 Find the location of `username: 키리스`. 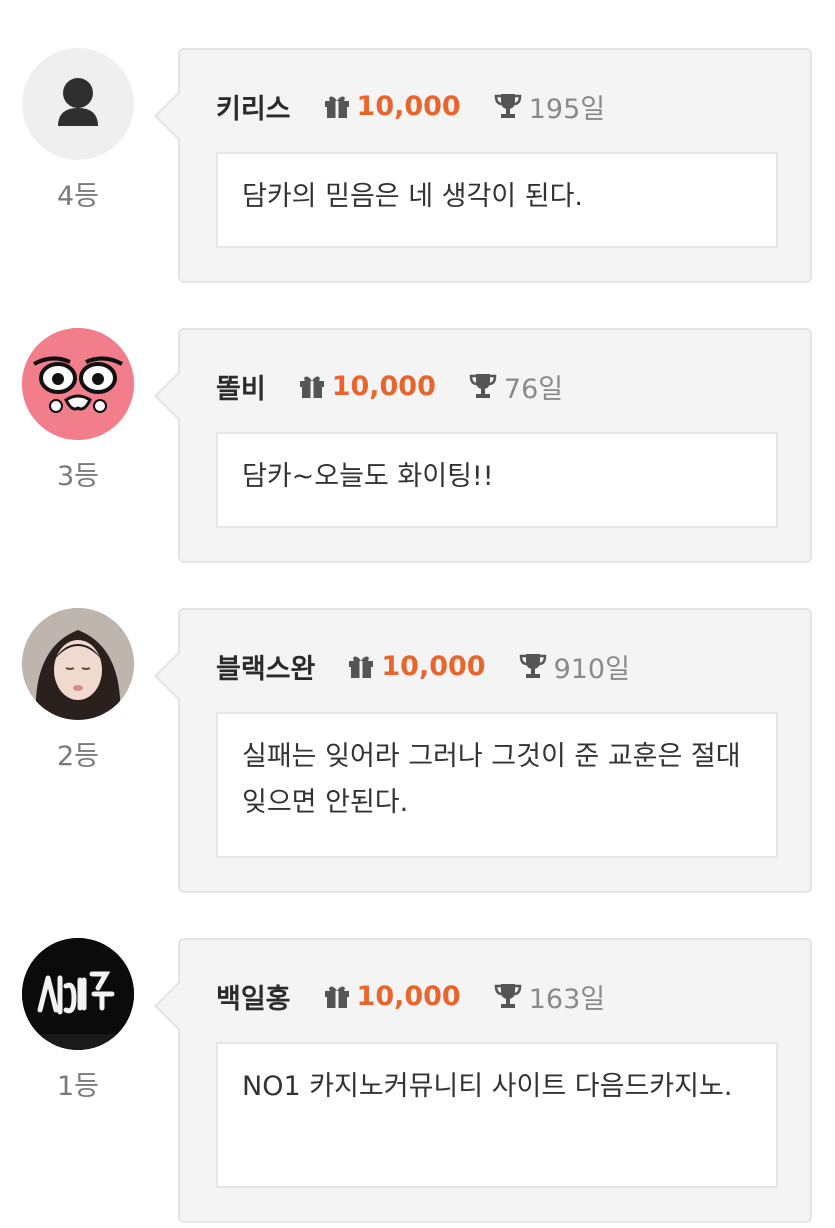

username: 키리스 is located at coordinates (253, 106).